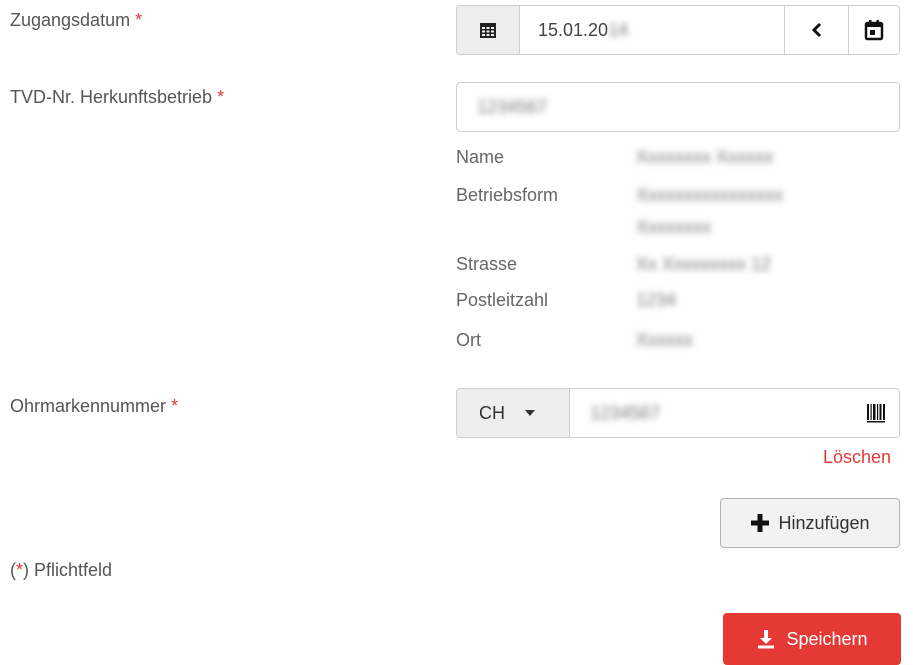  I want to click on info-name-value: Xxxxxxxx Xxxxxx, so click(705, 157).